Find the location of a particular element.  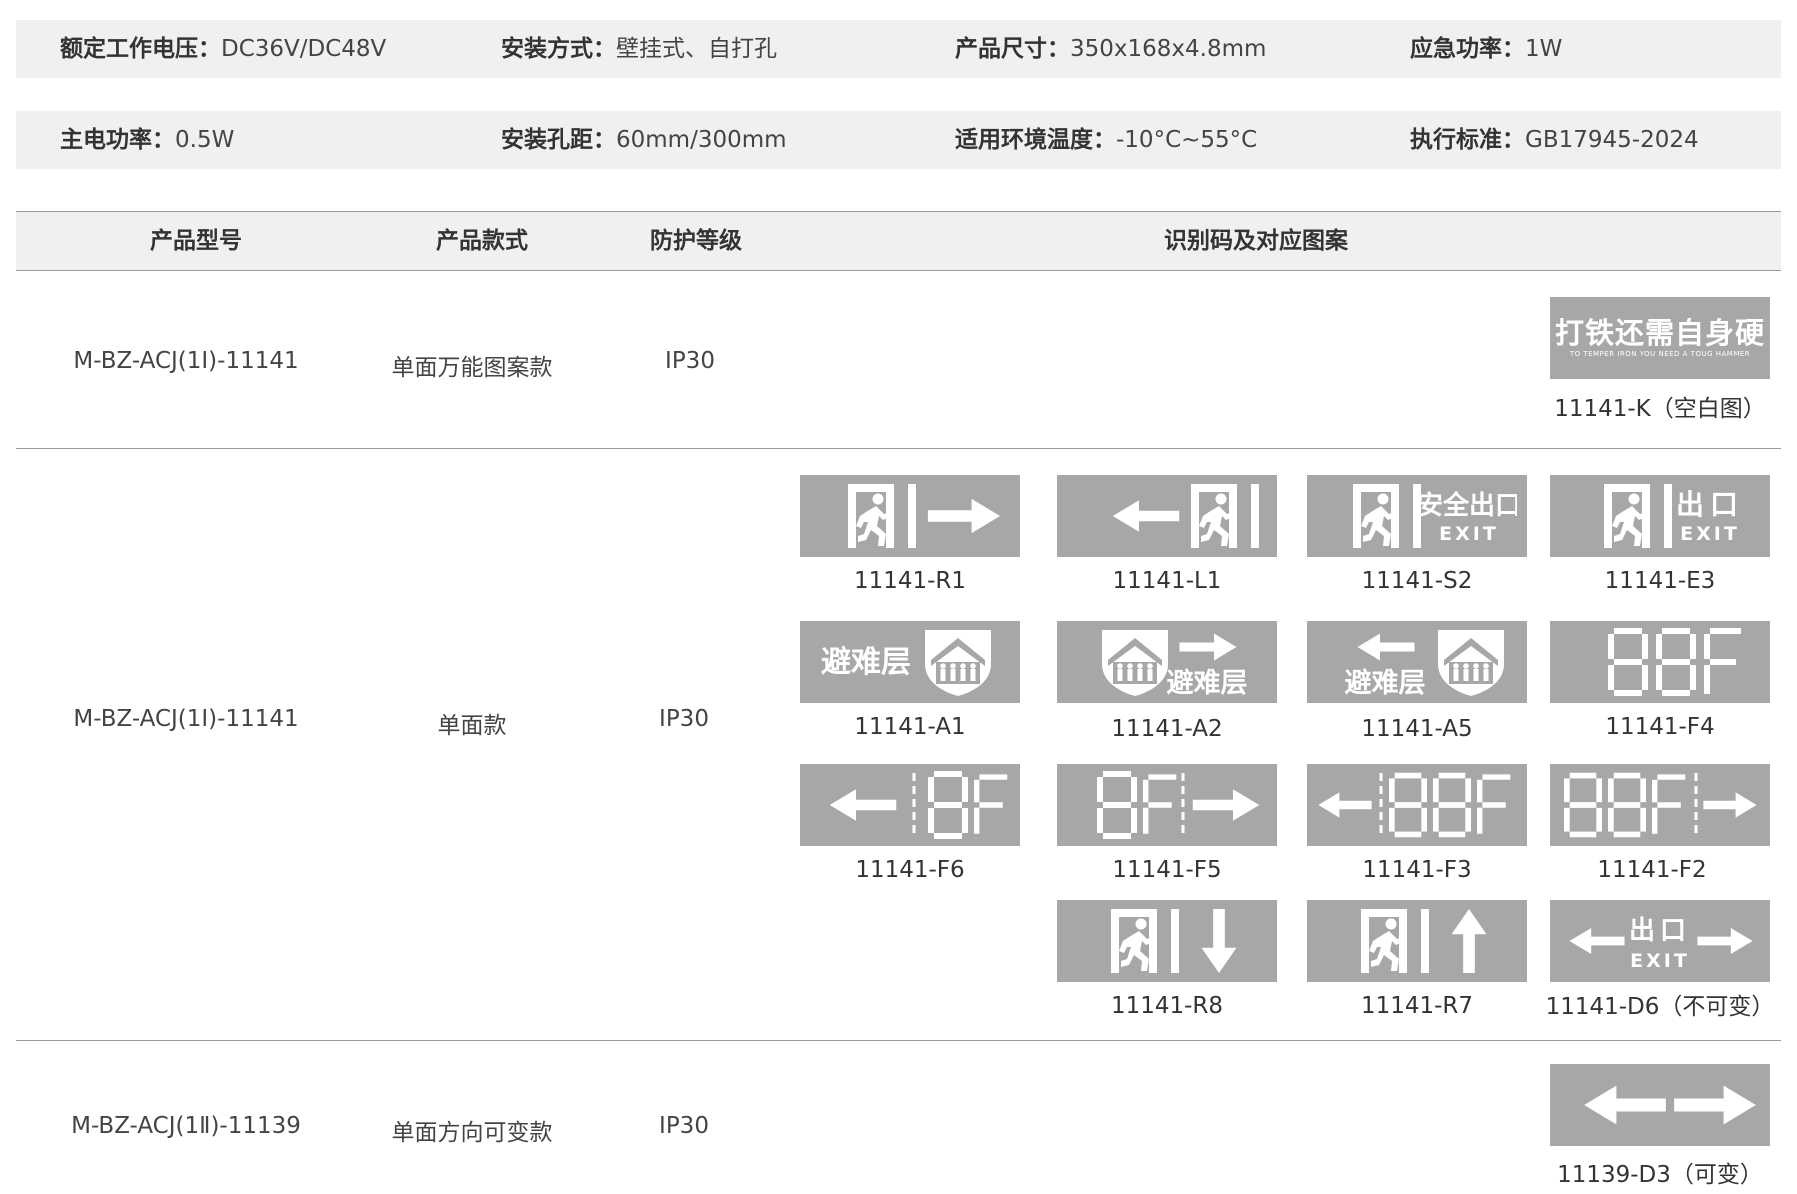

sign-S2: 安全出口 EXIT is located at coordinates (1417, 516).